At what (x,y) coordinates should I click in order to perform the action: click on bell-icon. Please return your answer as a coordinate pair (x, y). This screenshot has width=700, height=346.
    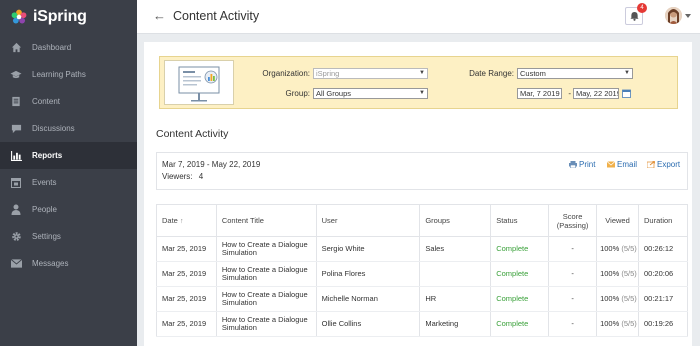
    Looking at the image, I should click on (634, 16).